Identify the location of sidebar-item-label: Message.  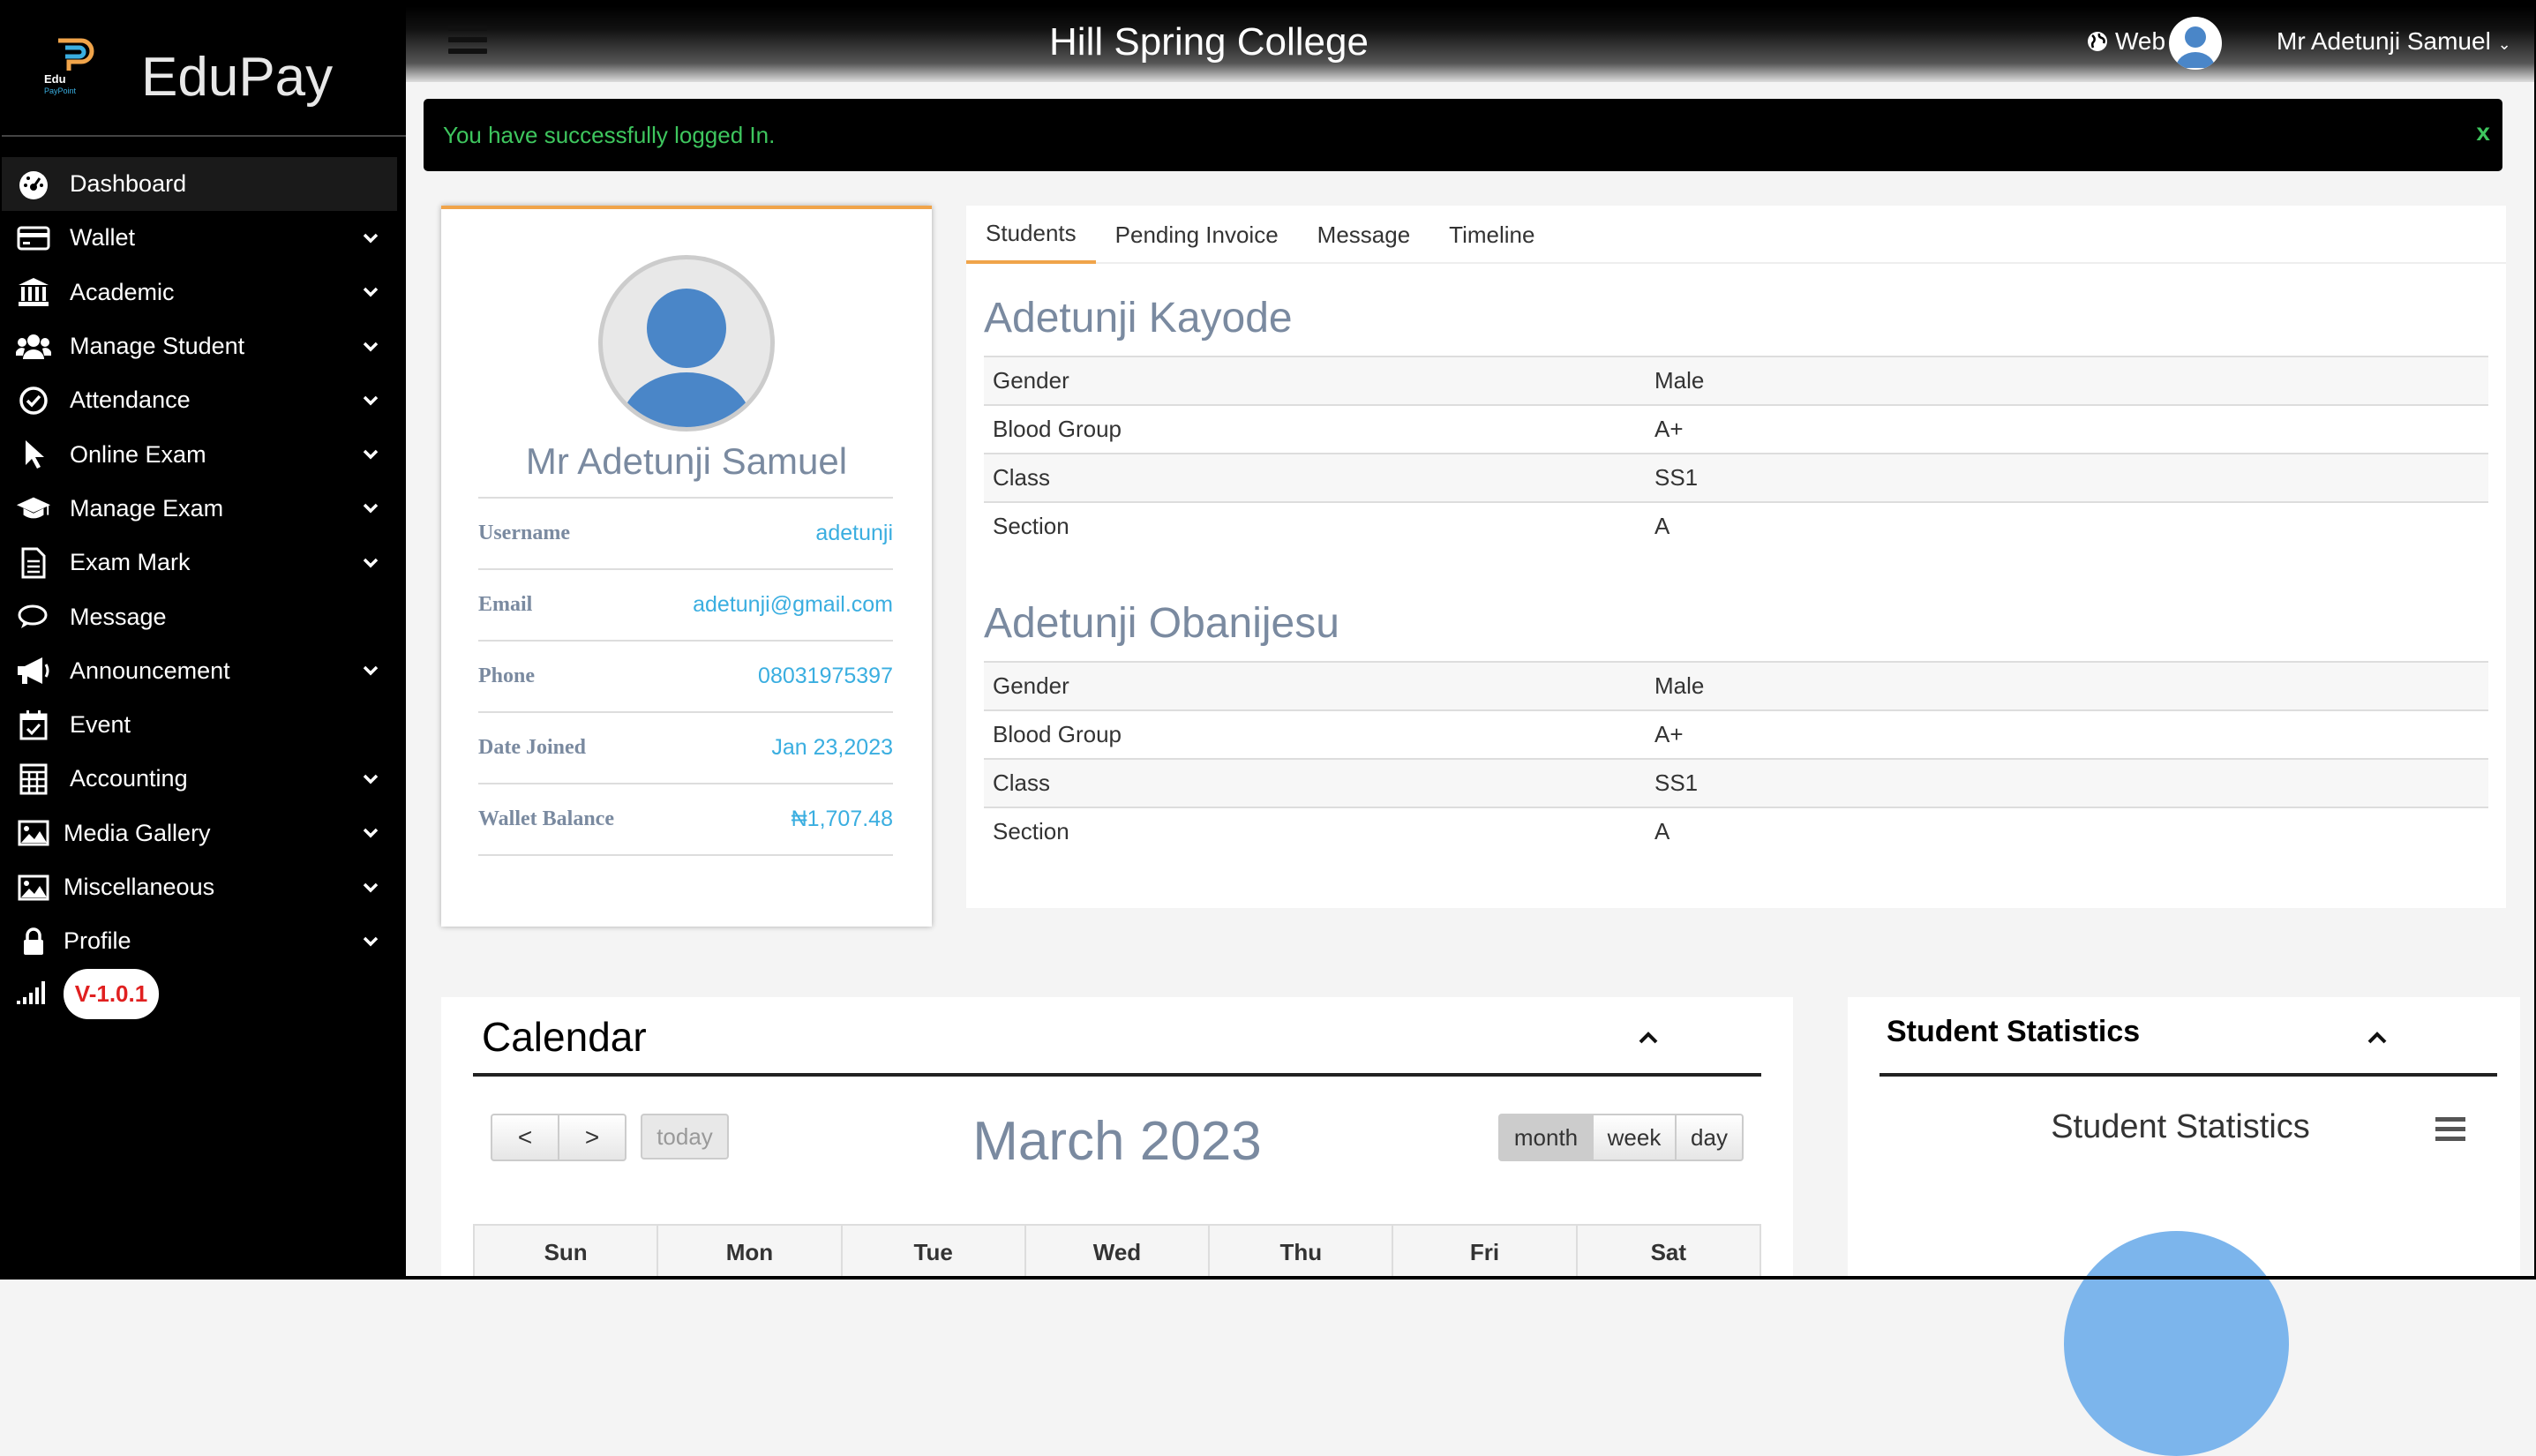
(119, 616).